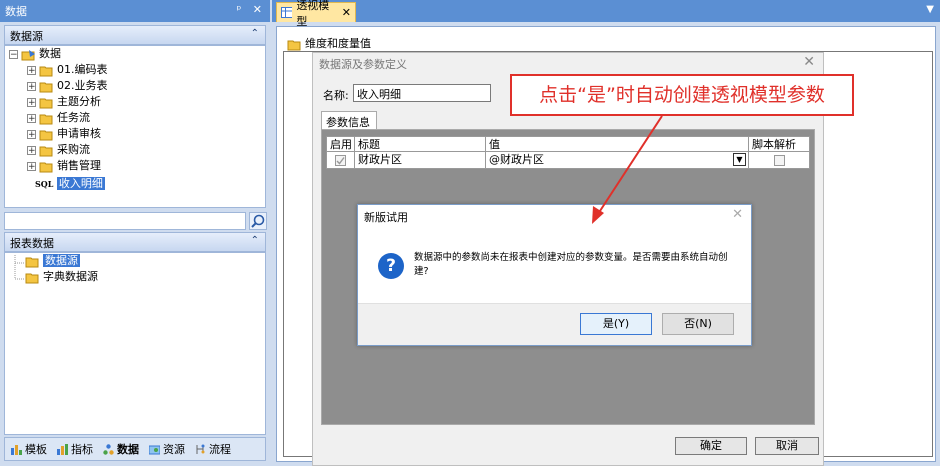 This screenshot has height=466, width=940. I want to click on annotation-arrow, so click(627, 169).